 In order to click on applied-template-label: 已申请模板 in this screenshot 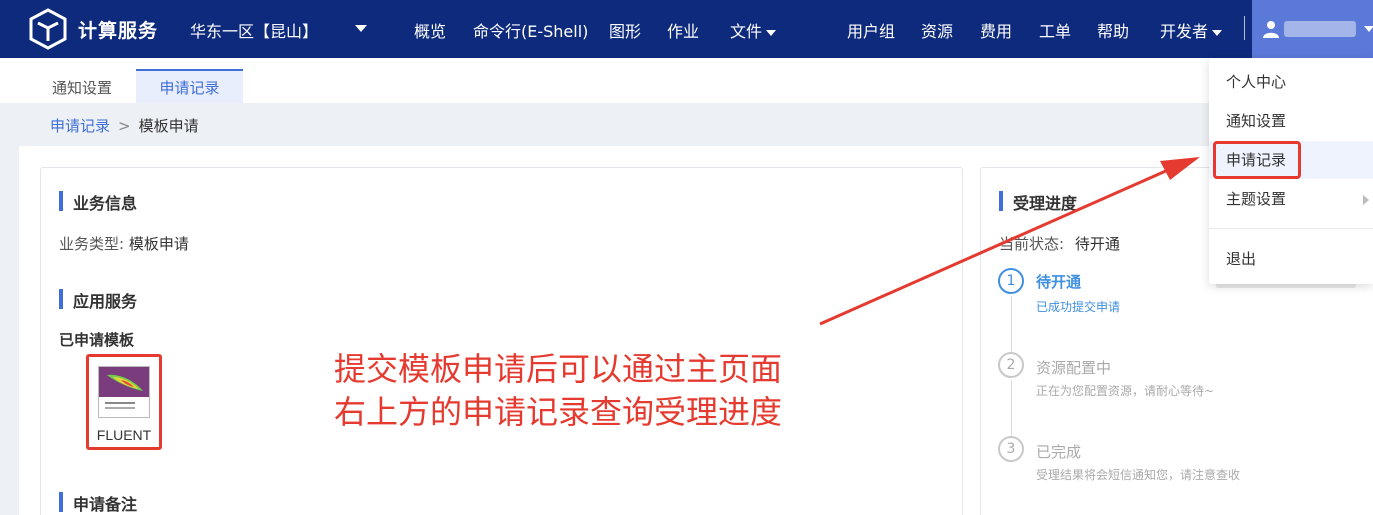, I will do `click(97, 340)`.